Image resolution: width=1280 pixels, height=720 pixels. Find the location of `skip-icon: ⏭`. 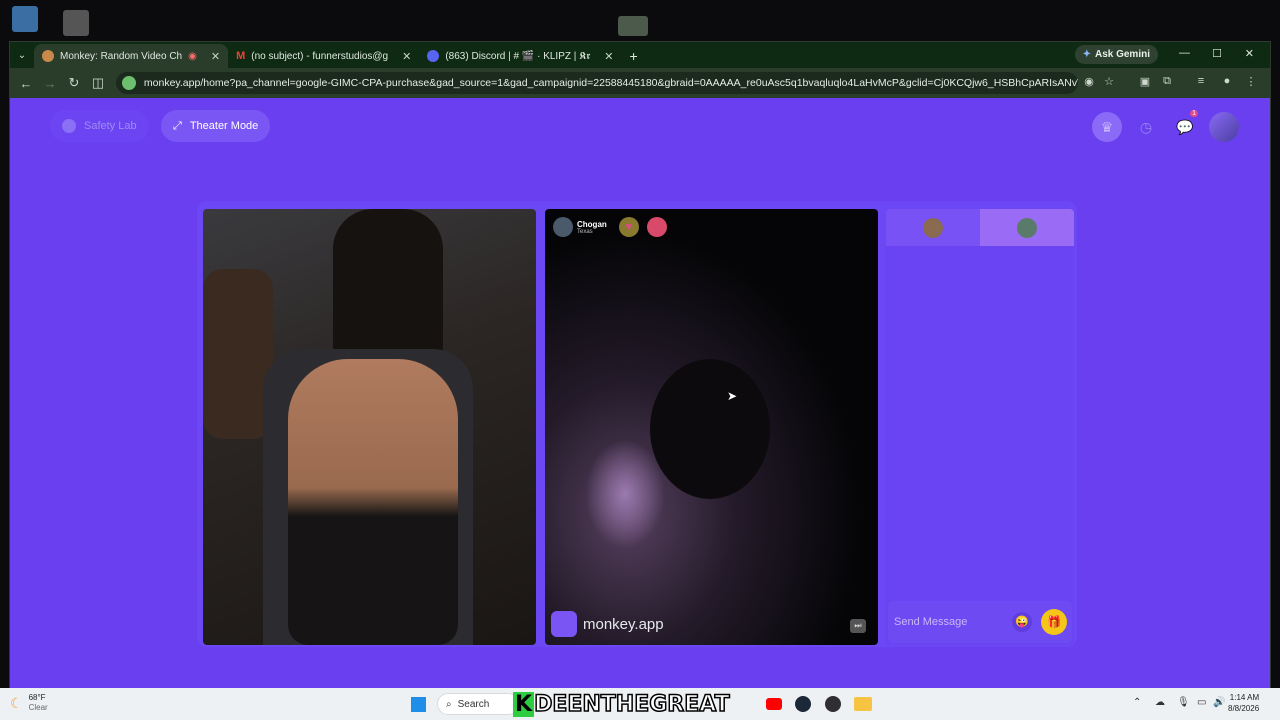

skip-icon: ⏭ is located at coordinates (858, 626).